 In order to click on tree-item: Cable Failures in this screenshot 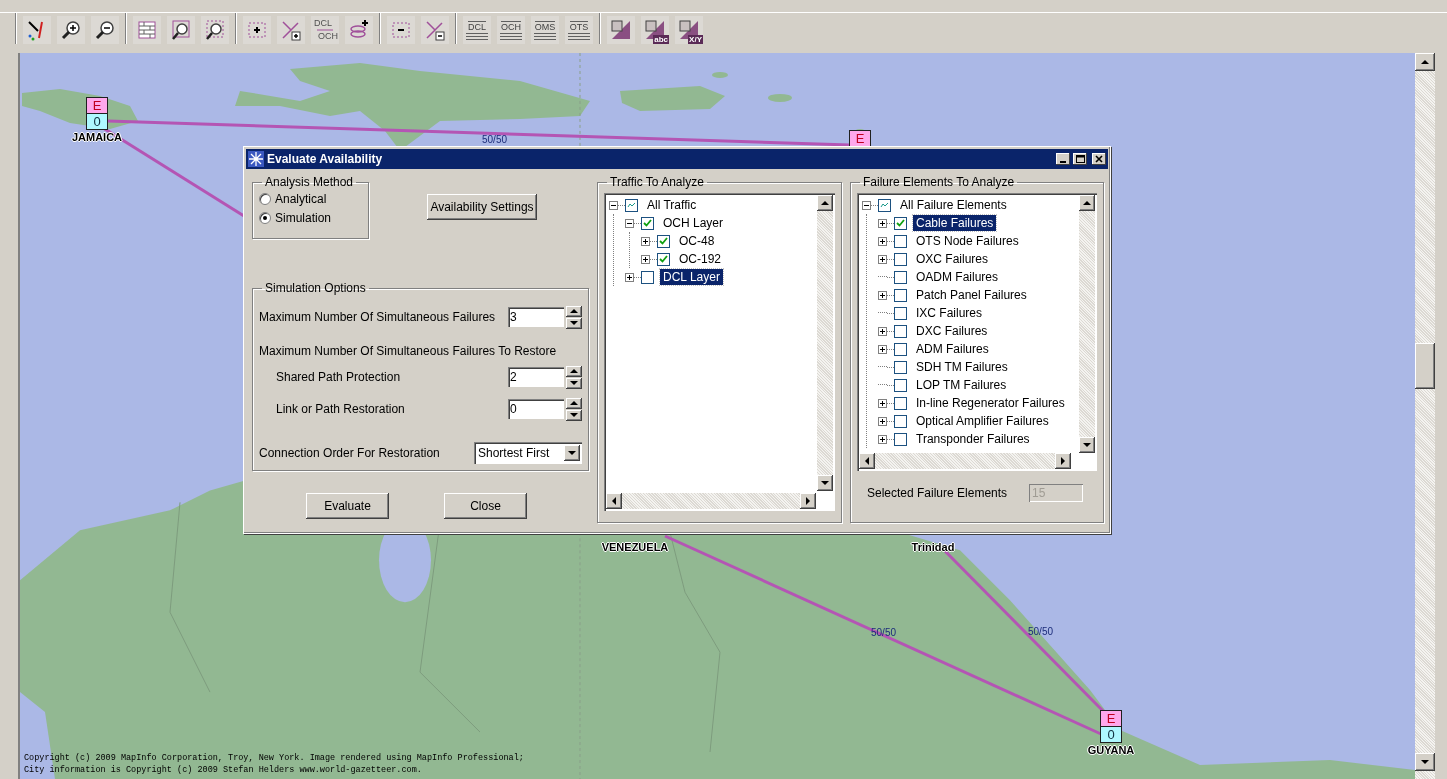, I will do `click(955, 223)`.